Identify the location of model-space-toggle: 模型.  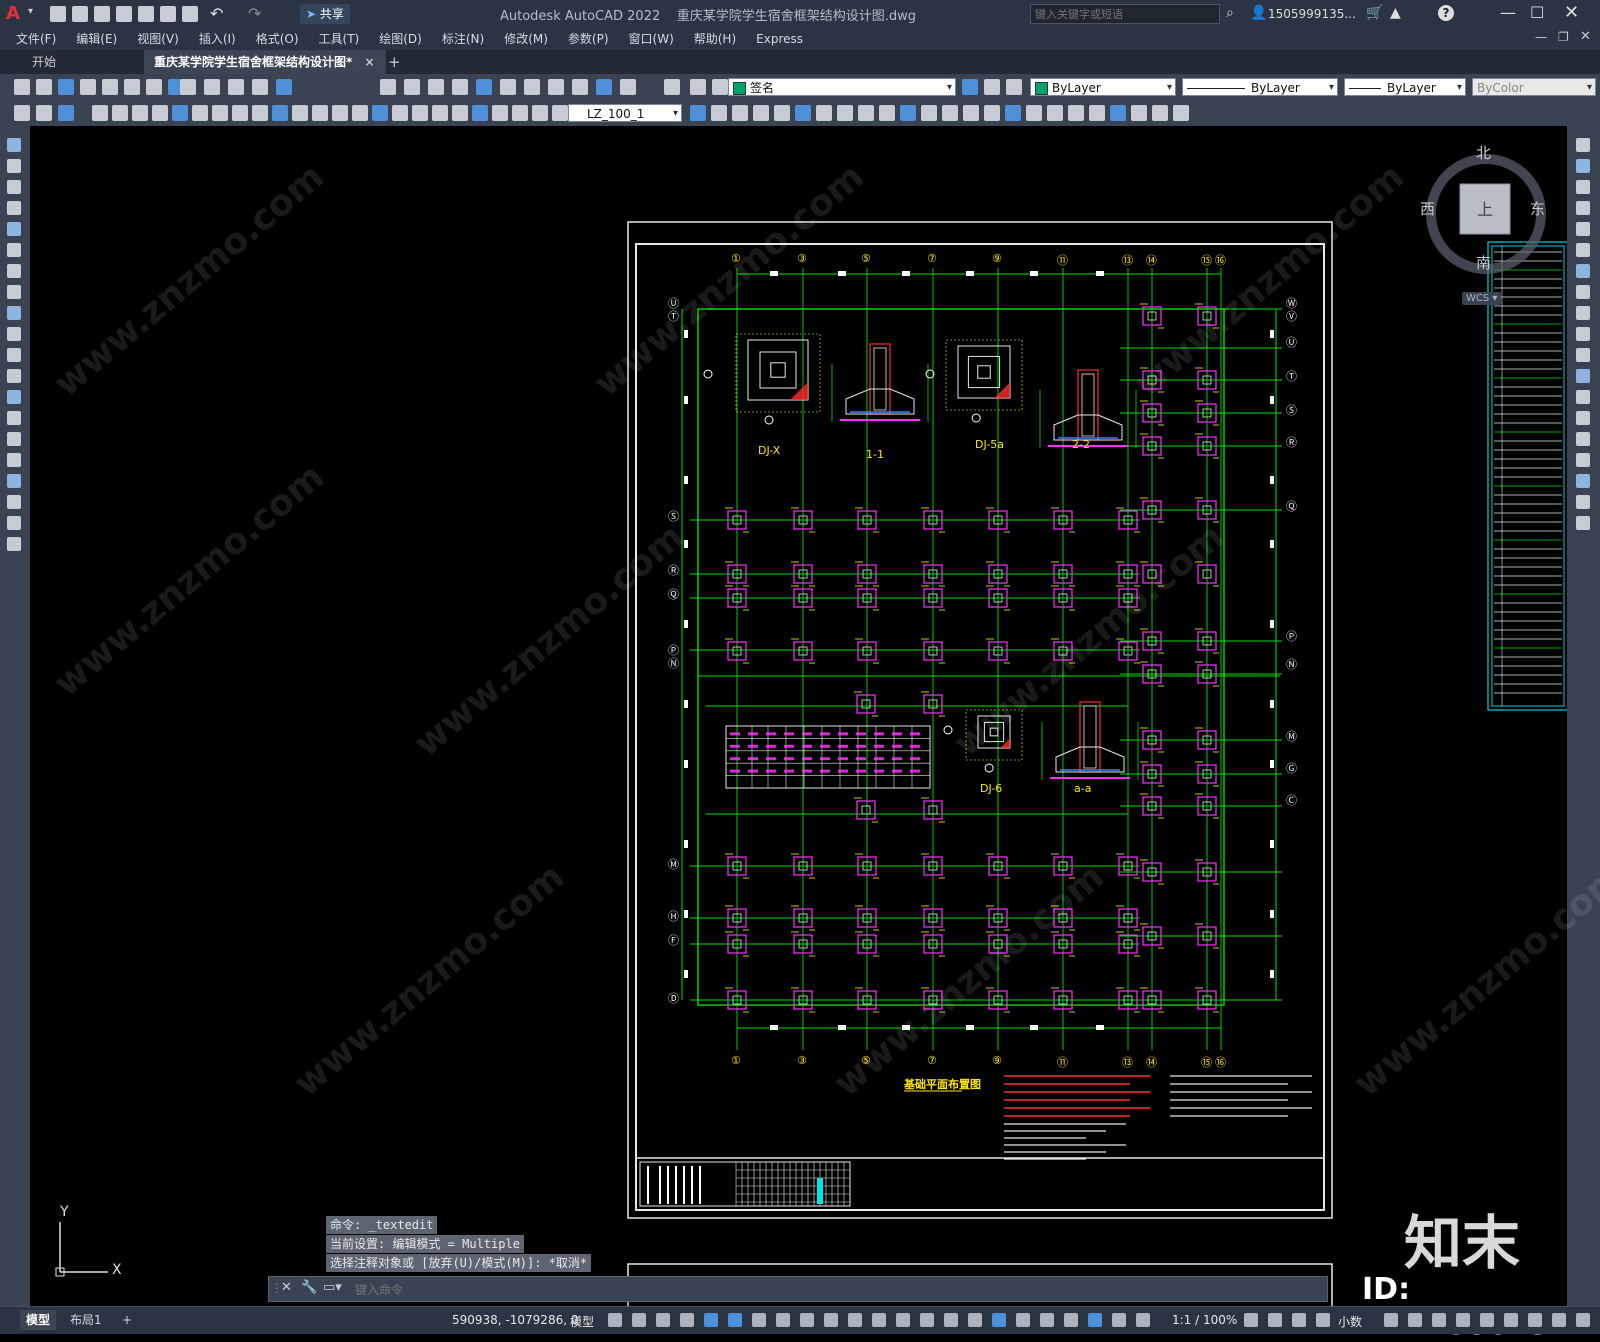
(582, 1321).